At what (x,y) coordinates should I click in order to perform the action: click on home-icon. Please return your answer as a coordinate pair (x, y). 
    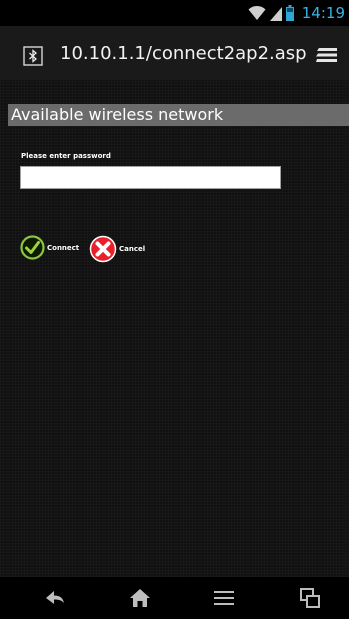
    Looking at the image, I should click on (140, 598).